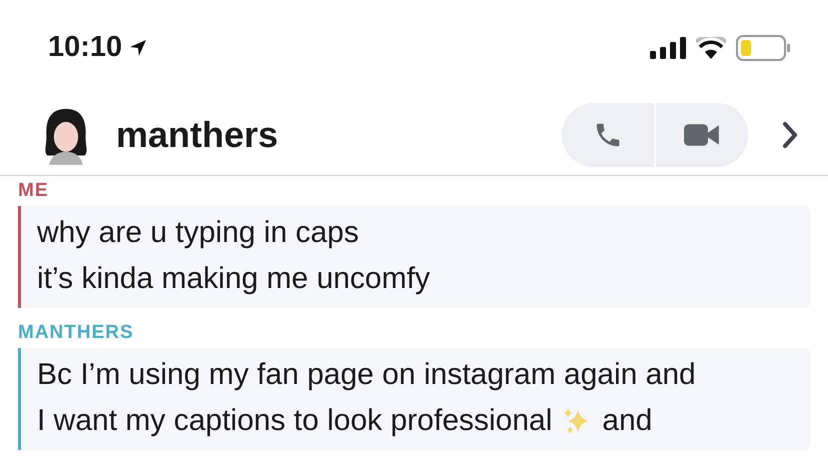 The image size is (828, 465). What do you see at coordinates (702, 135) in the screenshot?
I see `video-camera-icon` at bounding box center [702, 135].